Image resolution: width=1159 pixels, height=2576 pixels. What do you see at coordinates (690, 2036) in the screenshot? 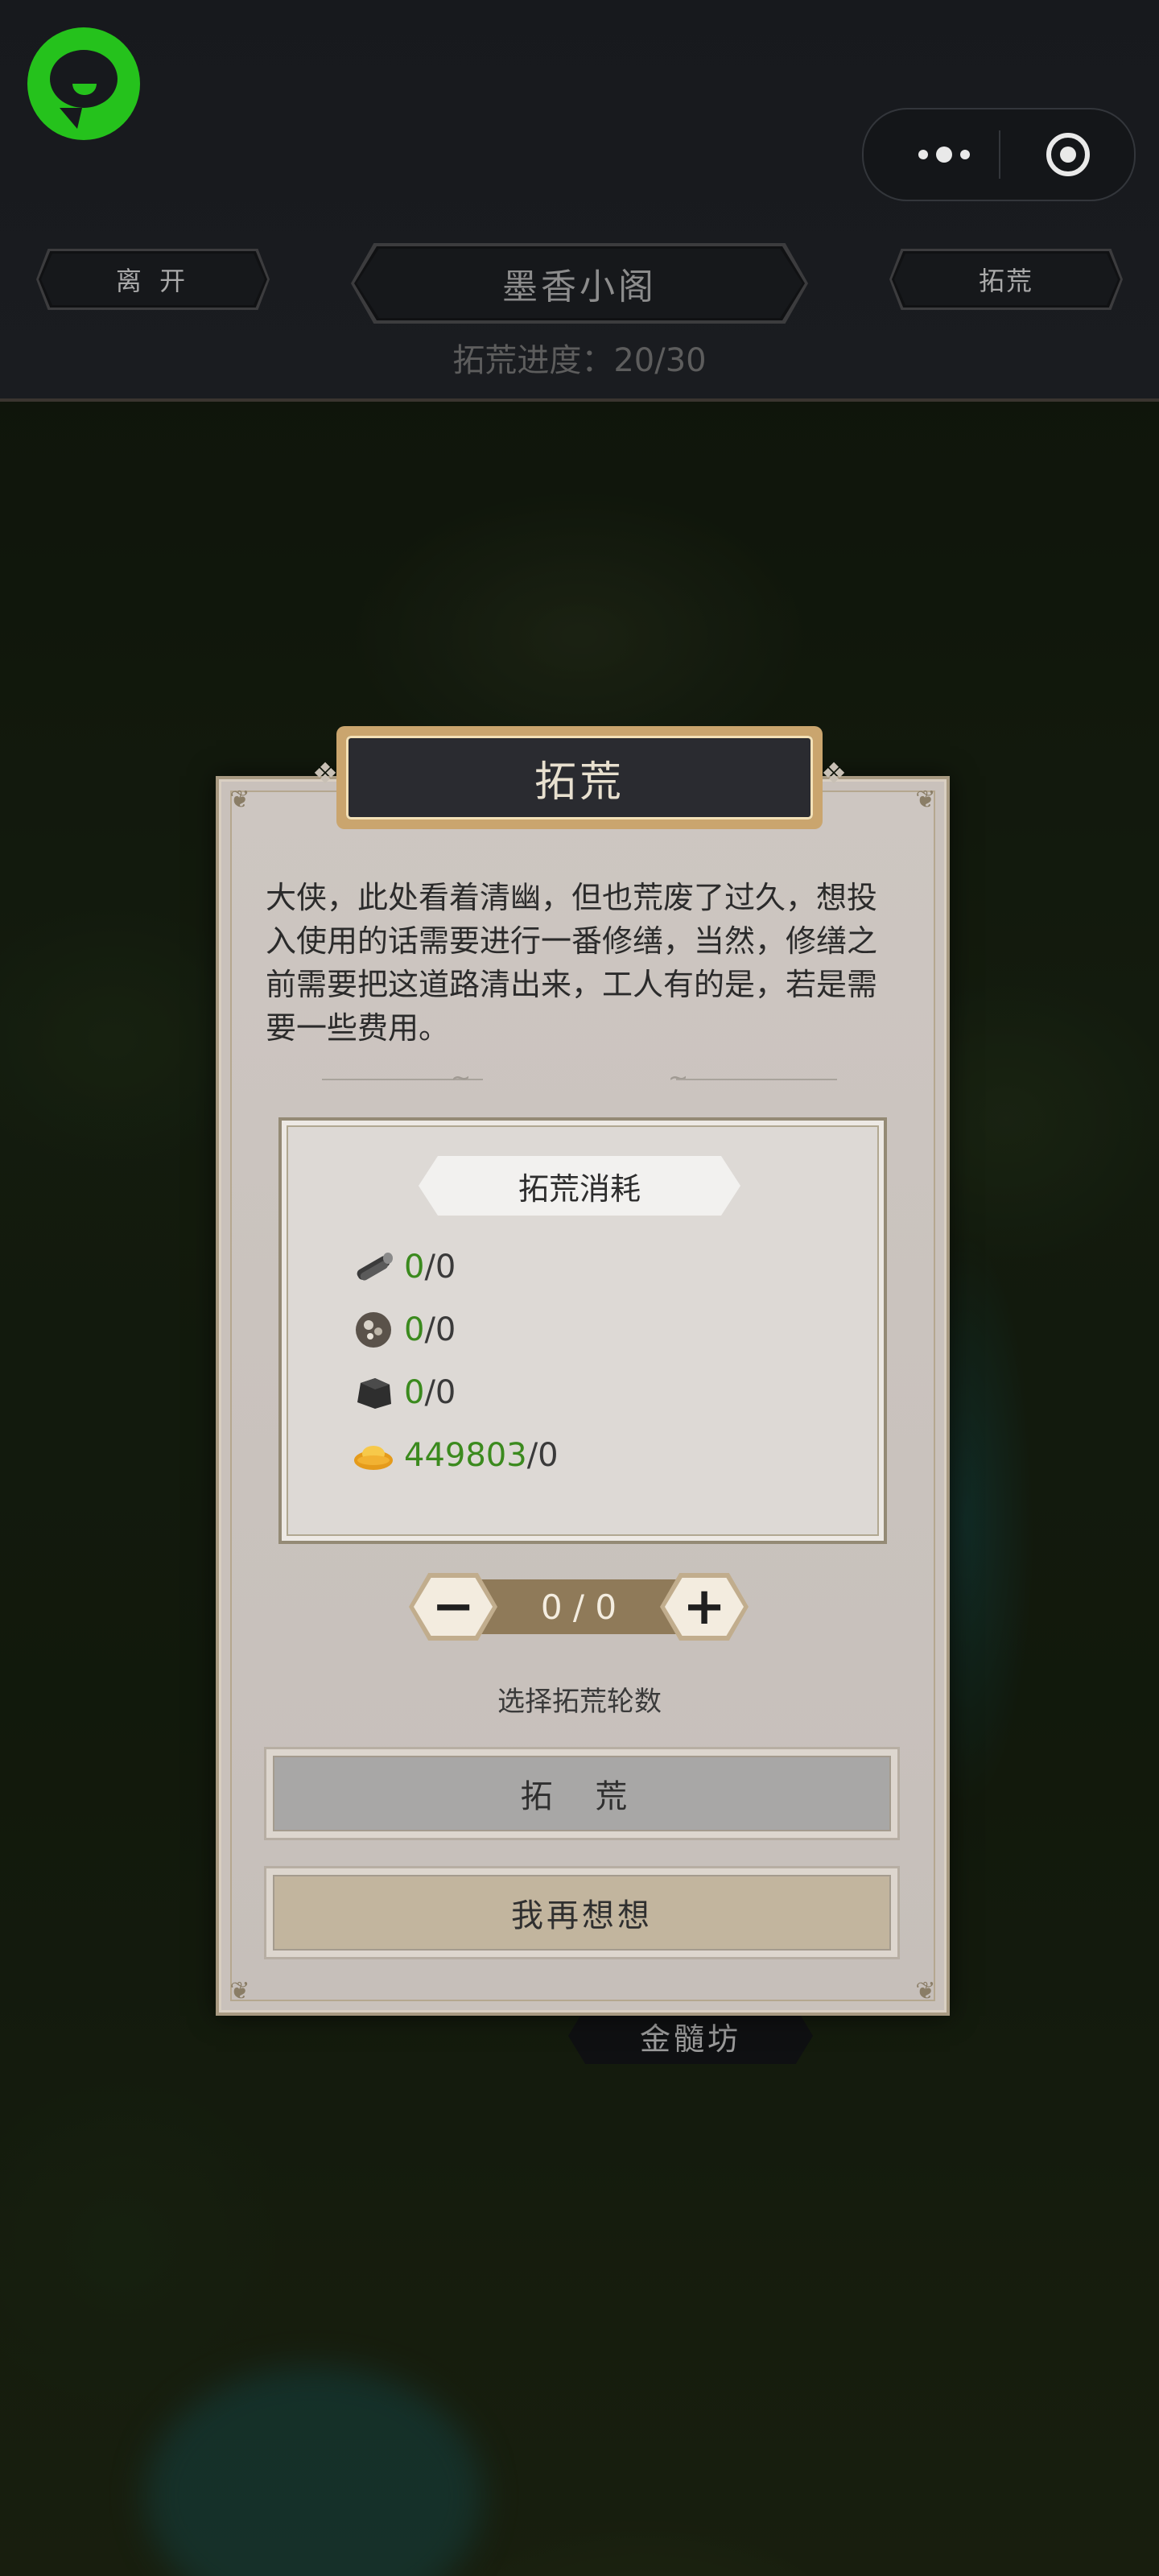
I see `building-label-jinsuifang: 金髓坊` at bounding box center [690, 2036].